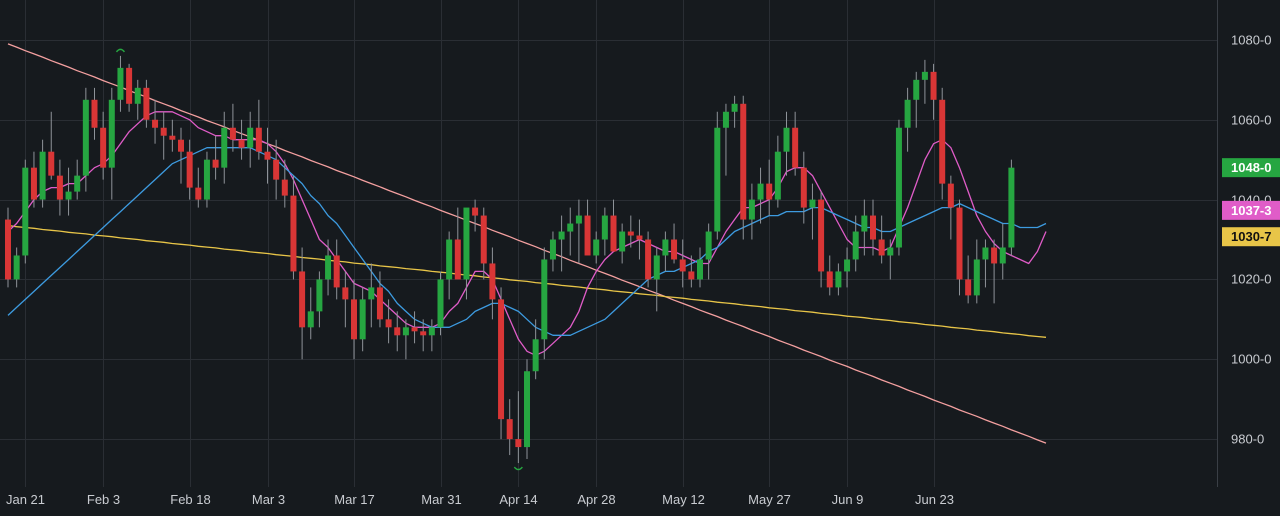 The height and width of the screenshot is (516, 1280). What do you see at coordinates (268, 499) in the screenshot?
I see `x-tick-label: Mar 3` at bounding box center [268, 499].